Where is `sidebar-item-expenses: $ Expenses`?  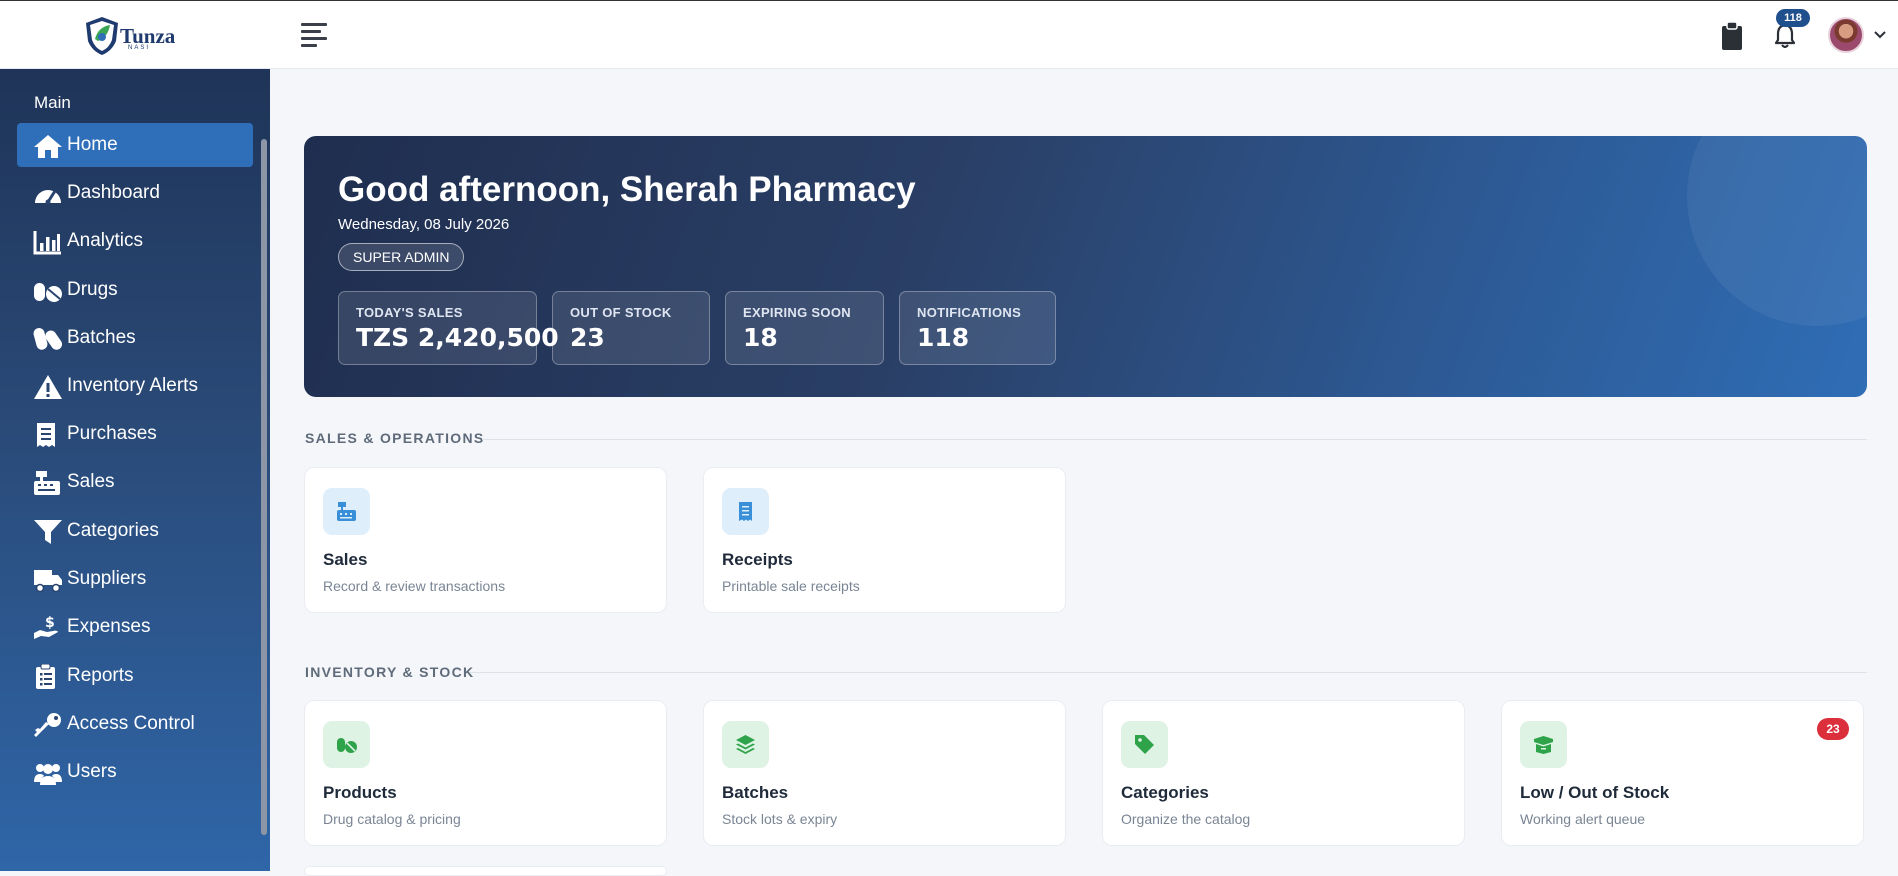 sidebar-item-expenses: $ Expenses is located at coordinates (135, 627).